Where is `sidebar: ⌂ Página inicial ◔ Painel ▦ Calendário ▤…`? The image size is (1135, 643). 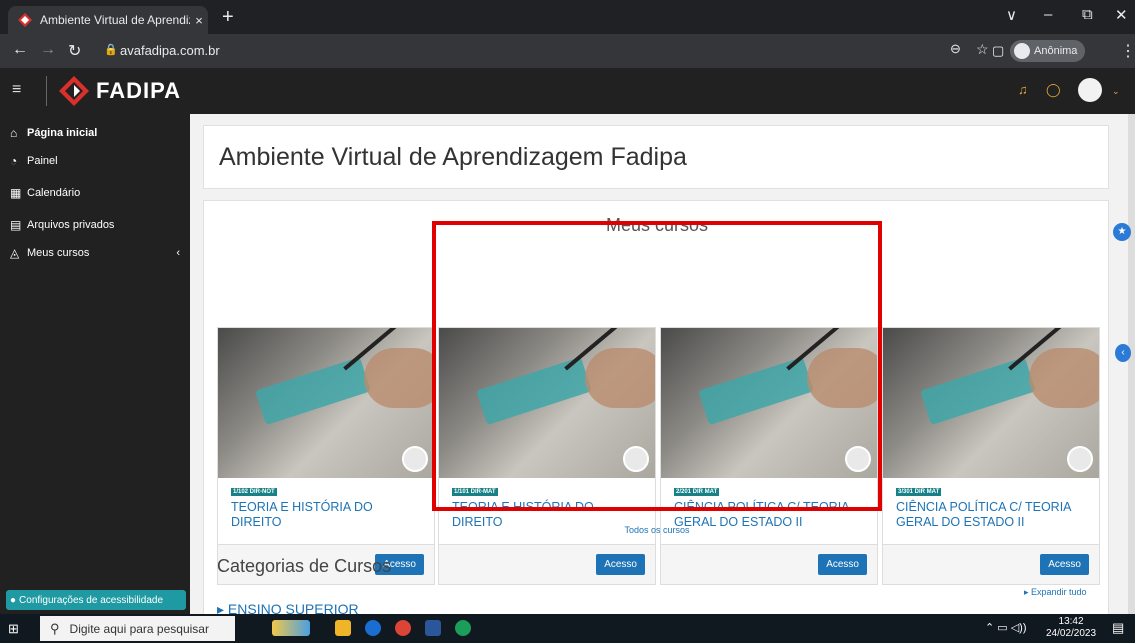 sidebar: ⌂ Página inicial ◔ Painel ▦ Calendário ▤… is located at coordinates (95, 364).